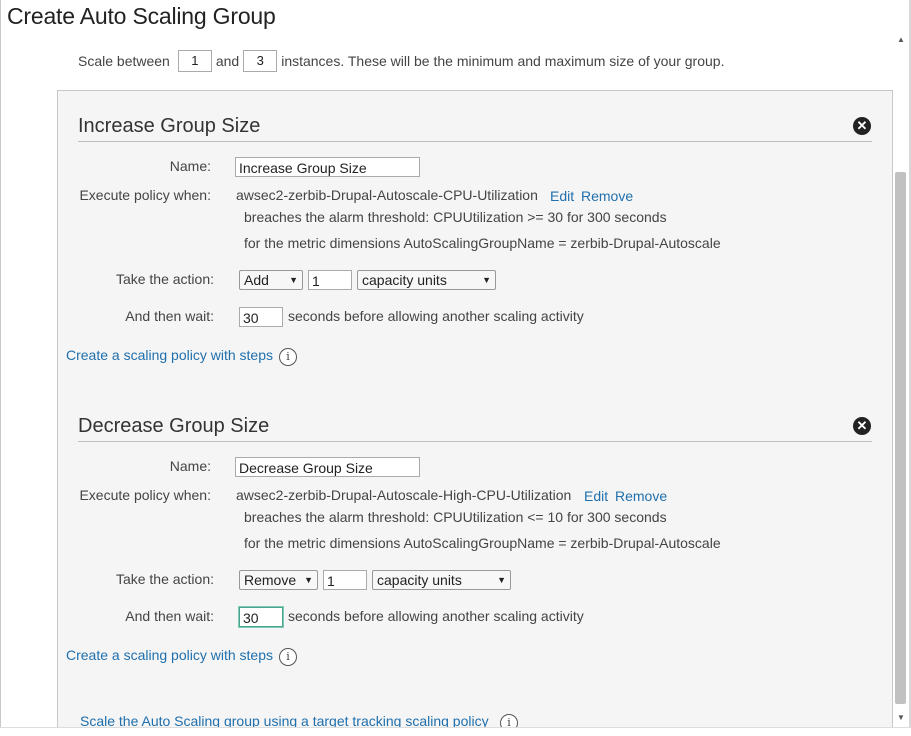 This screenshot has width=911, height=736. I want to click on min-size-input: 1, so click(194, 61).